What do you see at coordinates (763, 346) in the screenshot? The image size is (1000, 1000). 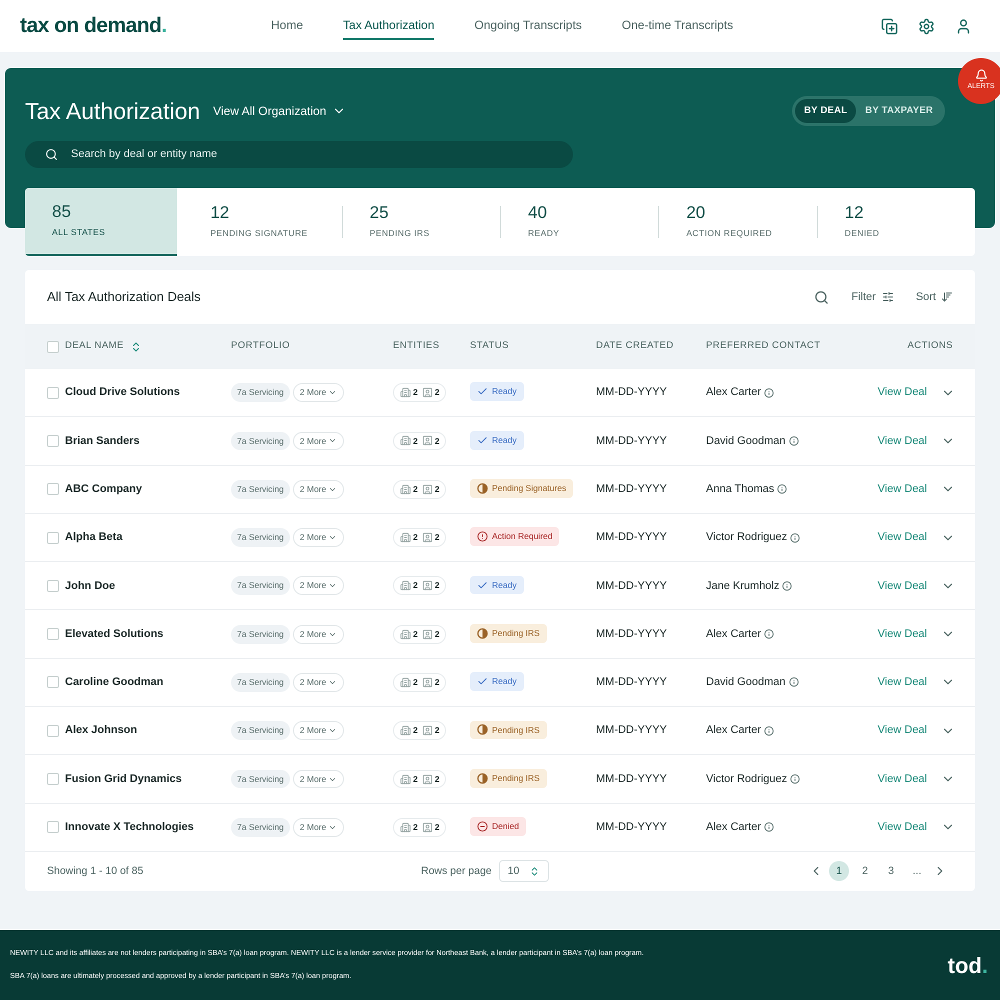 I see `column-header: PREFERRED CONTACT` at bounding box center [763, 346].